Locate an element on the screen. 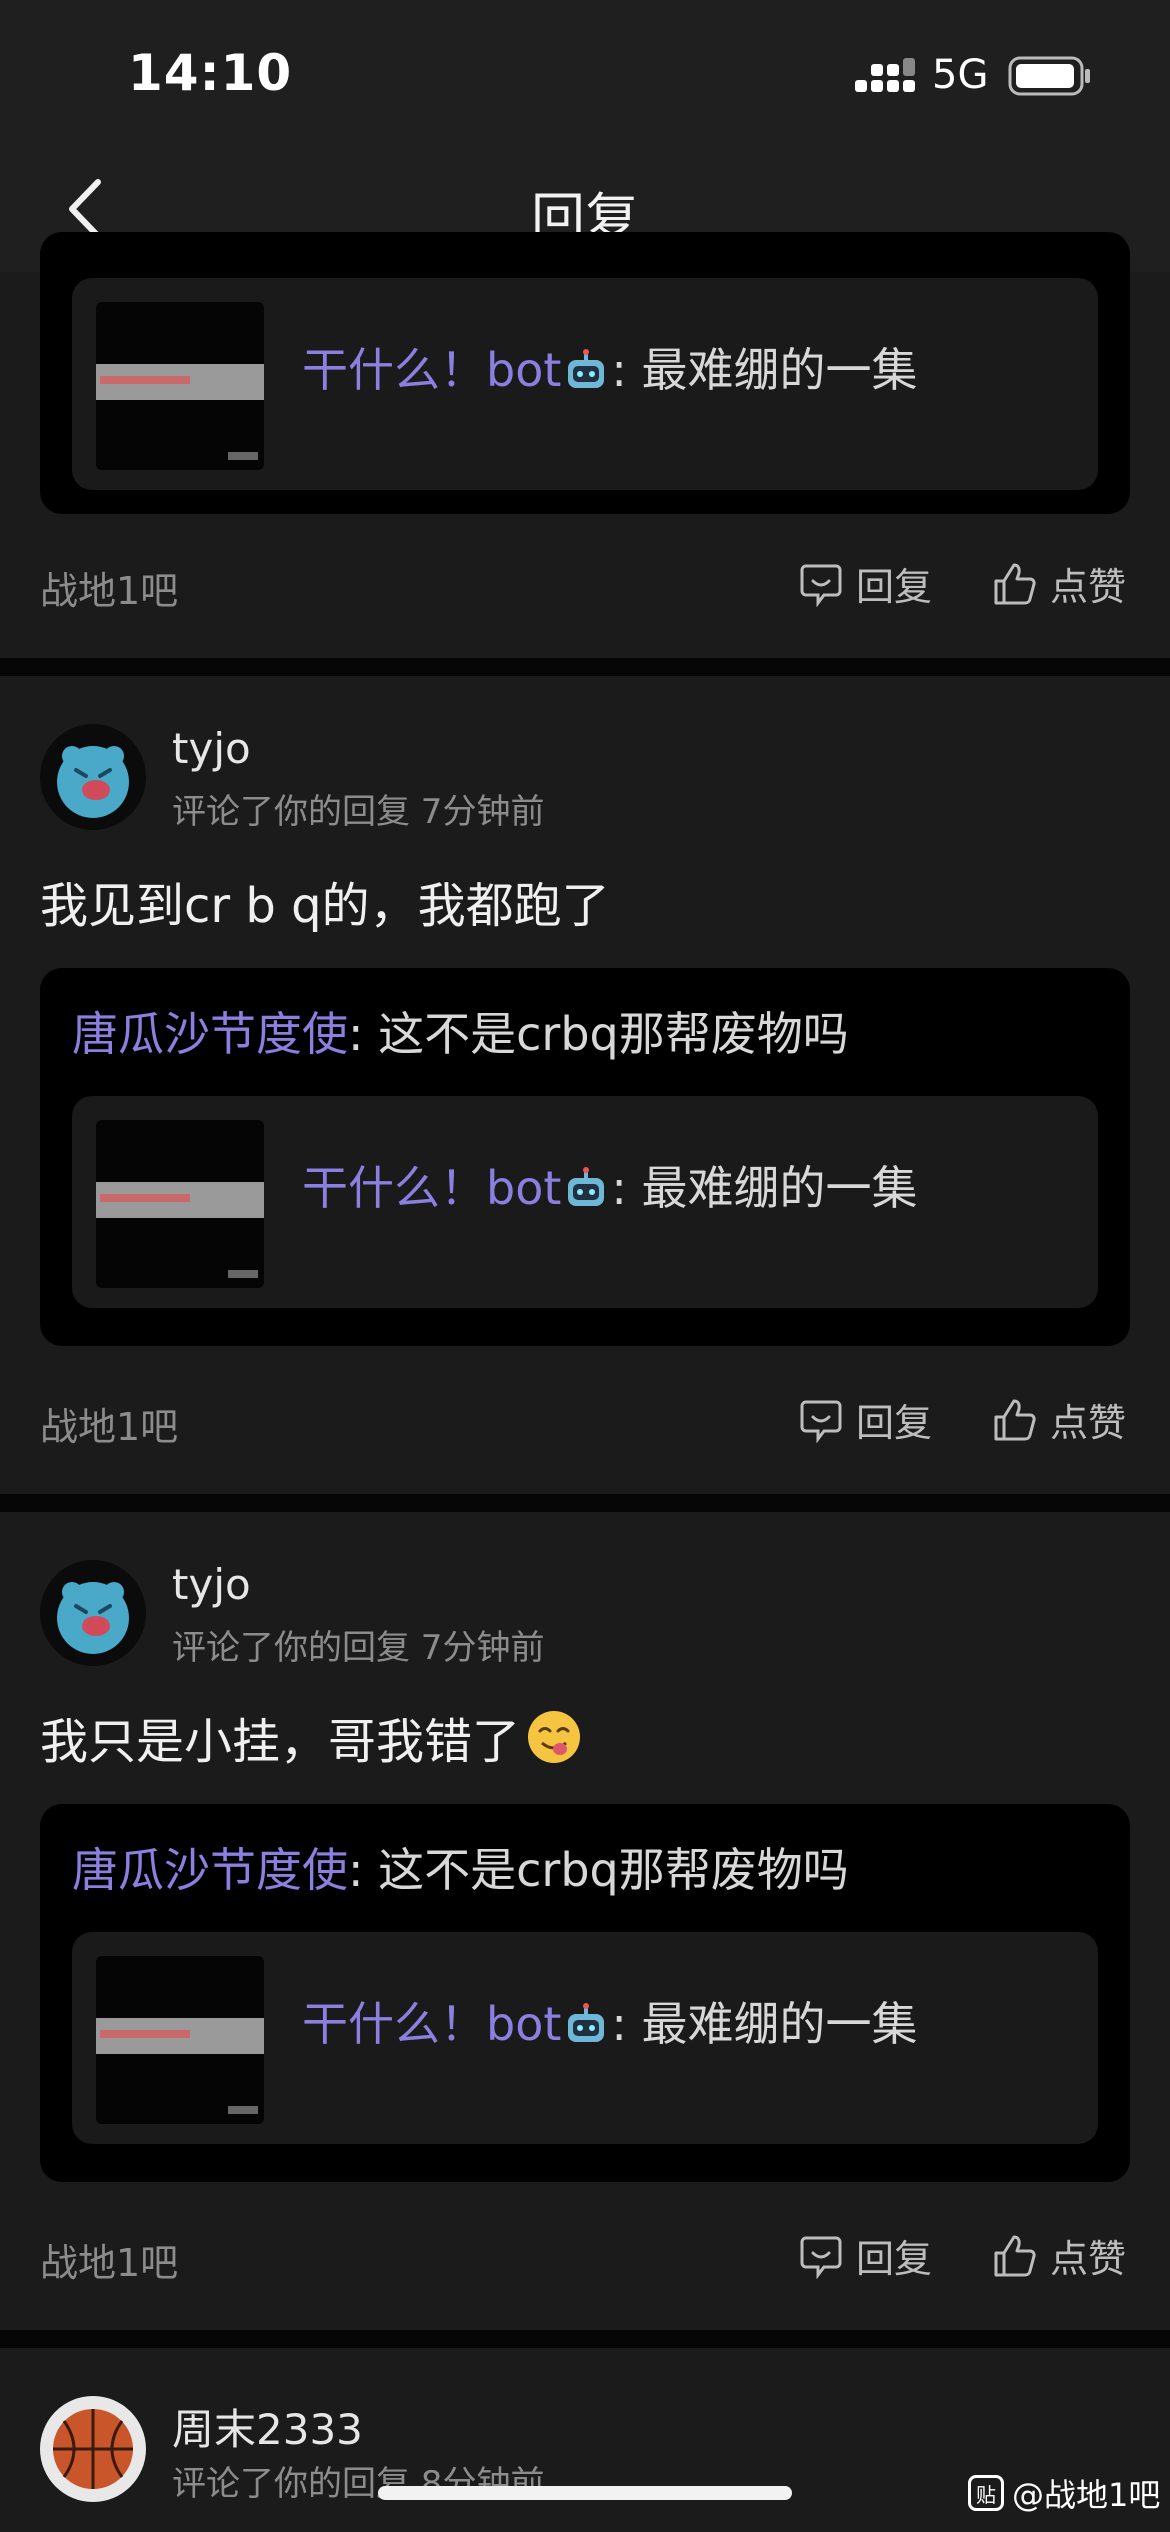 This screenshot has height=2532, width=1170. tongue-face-emoji-icon is located at coordinates (554, 1737).